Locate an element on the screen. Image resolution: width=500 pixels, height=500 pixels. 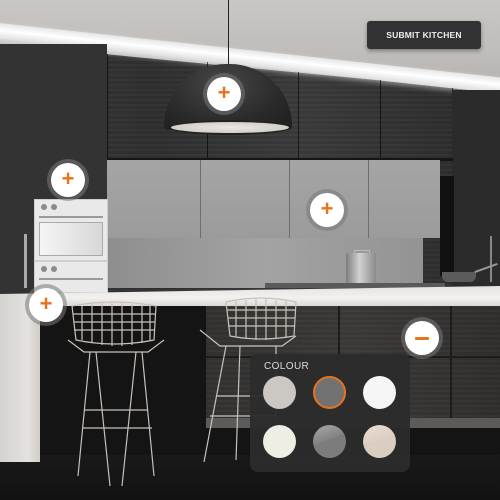
bar-stool-left is located at coordinates (116, 394).